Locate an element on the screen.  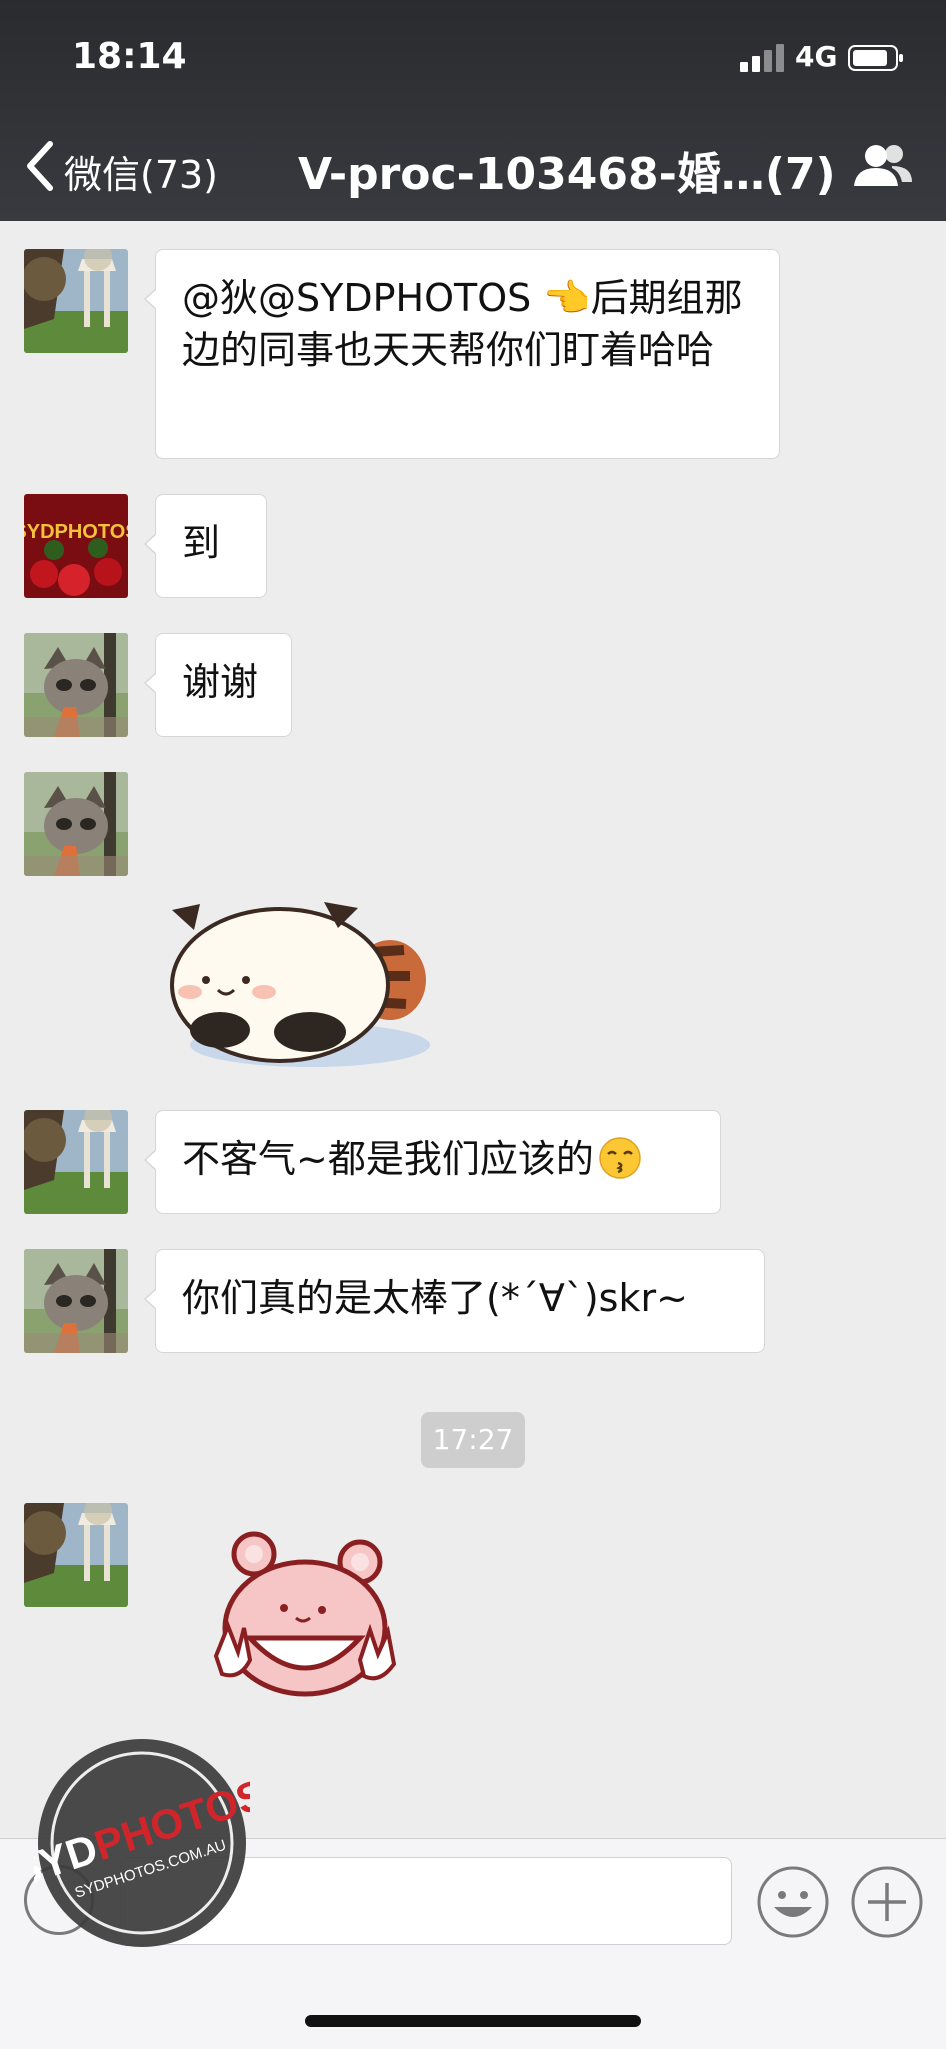
sydphotos-watermark-logo: SYDPHOTOS SYDPHOTOS.COM.AU is located at coordinates (142, 1843).